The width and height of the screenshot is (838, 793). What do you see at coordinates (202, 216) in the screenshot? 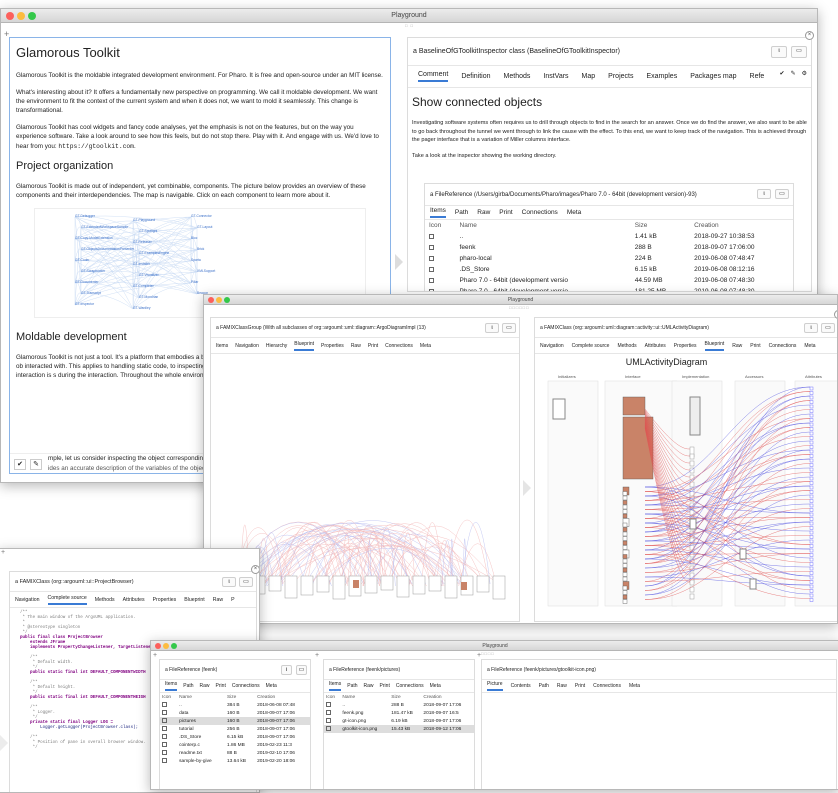
I see `map-node: GT-Connector` at bounding box center [202, 216].